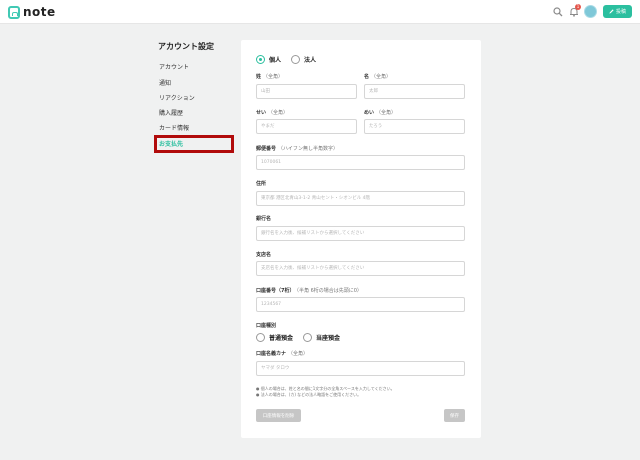  What do you see at coordinates (278, 415) in the screenshot?
I see `delete-account-button: 口座情報を削除` at bounding box center [278, 415].